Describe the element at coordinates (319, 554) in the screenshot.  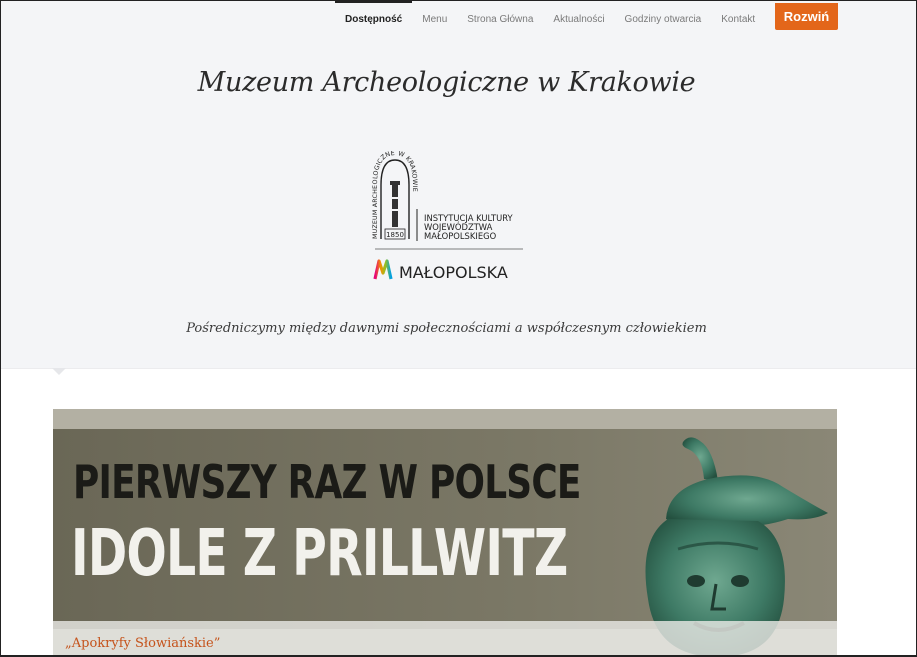
I see `banner-headline-line2: IDOLE Z PRILLWITZ` at that location.